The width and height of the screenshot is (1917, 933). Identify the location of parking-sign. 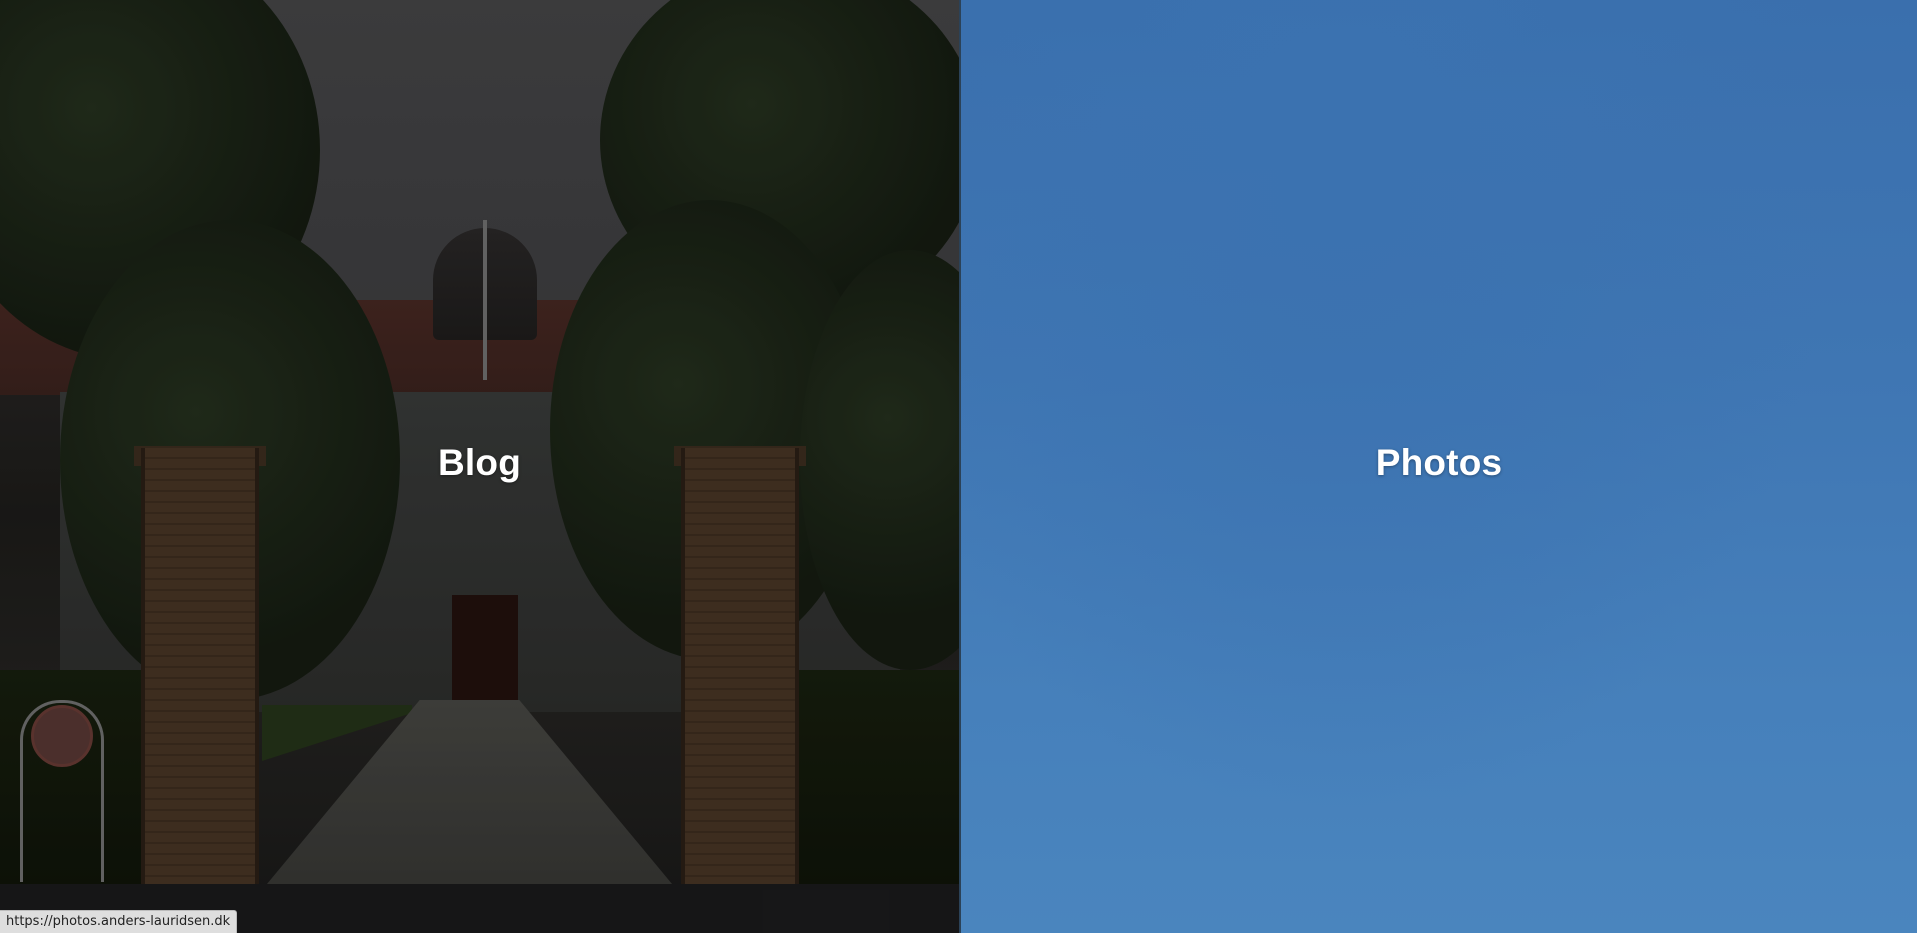
(62, 736).